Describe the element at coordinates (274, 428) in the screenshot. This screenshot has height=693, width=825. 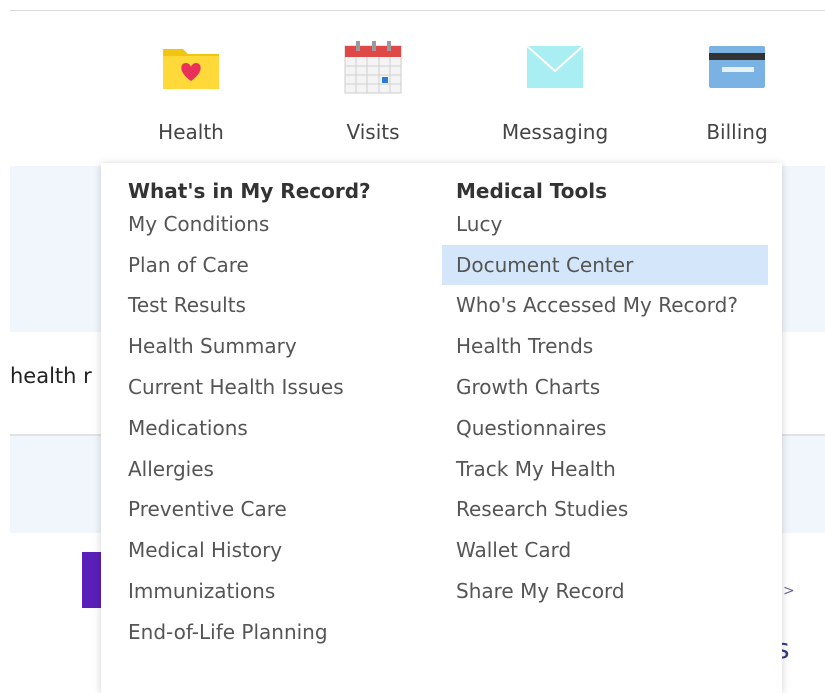
I see `menu-item-medications: Medications` at that location.